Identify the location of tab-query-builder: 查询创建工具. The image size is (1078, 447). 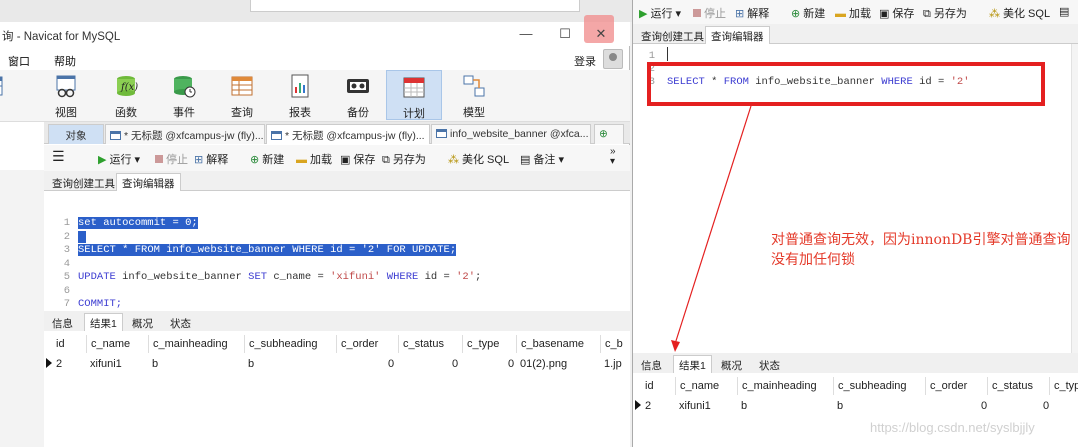
(83, 182).